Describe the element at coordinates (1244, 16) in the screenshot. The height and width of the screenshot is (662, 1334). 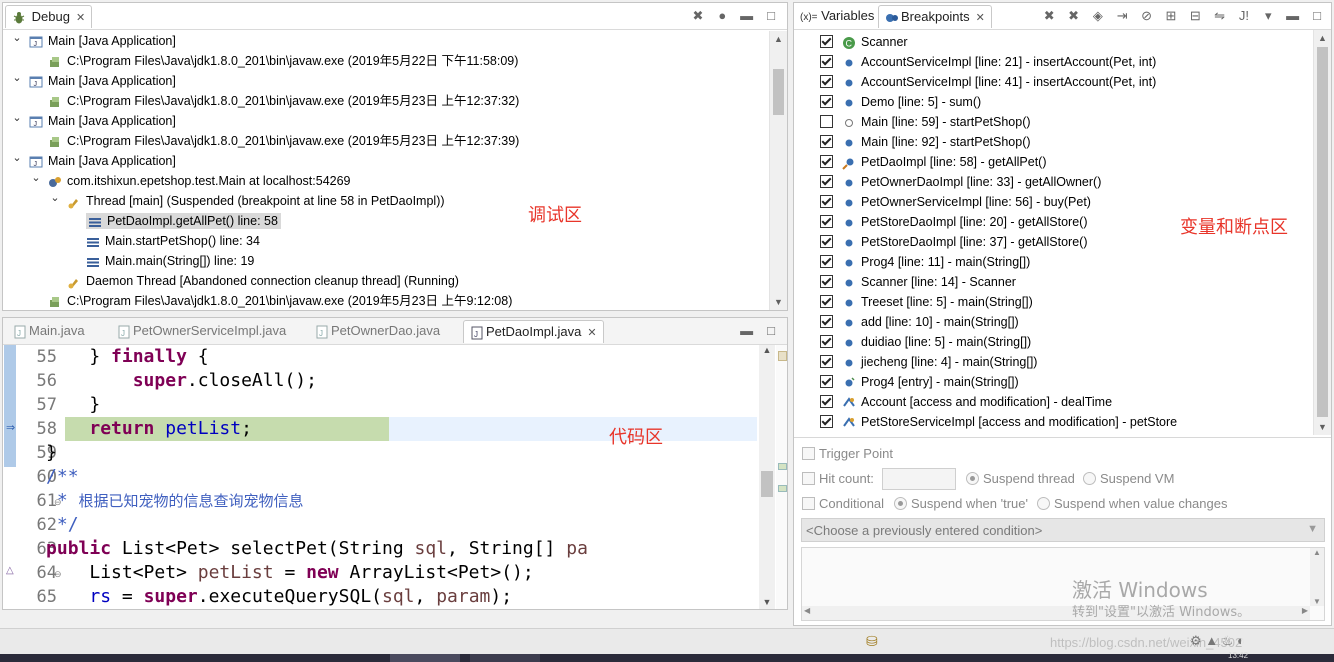
I see `exception-breakpoint-icon: J!` at that location.